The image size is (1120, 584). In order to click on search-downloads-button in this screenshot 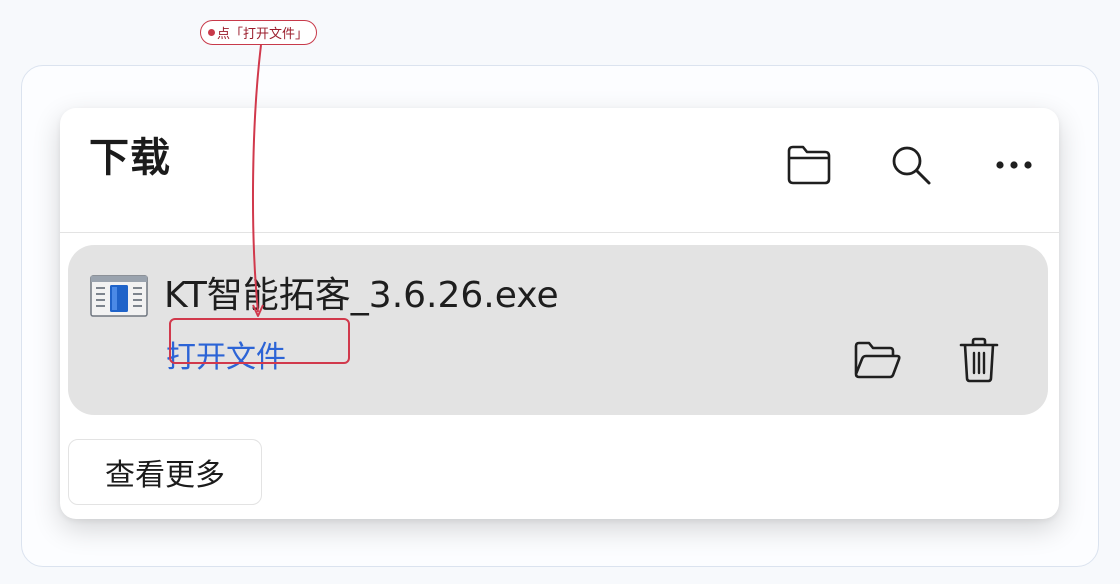, I will do `click(911, 165)`.